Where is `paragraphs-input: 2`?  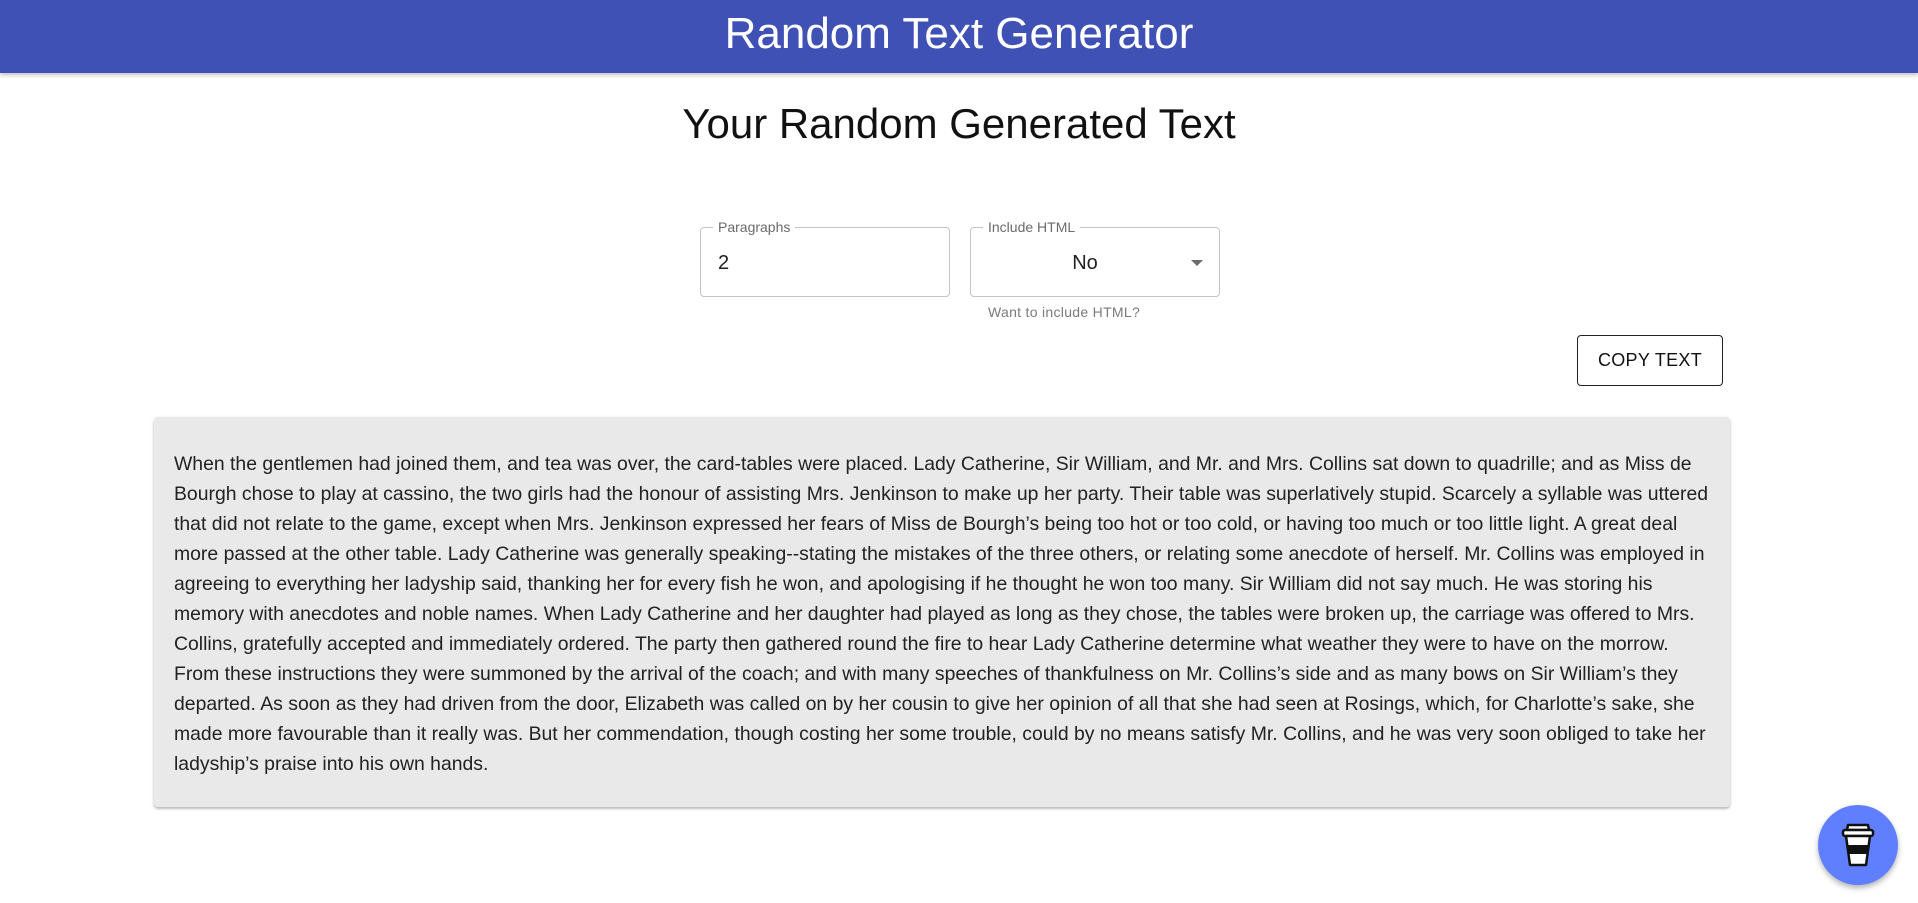
paragraphs-input: 2 is located at coordinates (723, 263).